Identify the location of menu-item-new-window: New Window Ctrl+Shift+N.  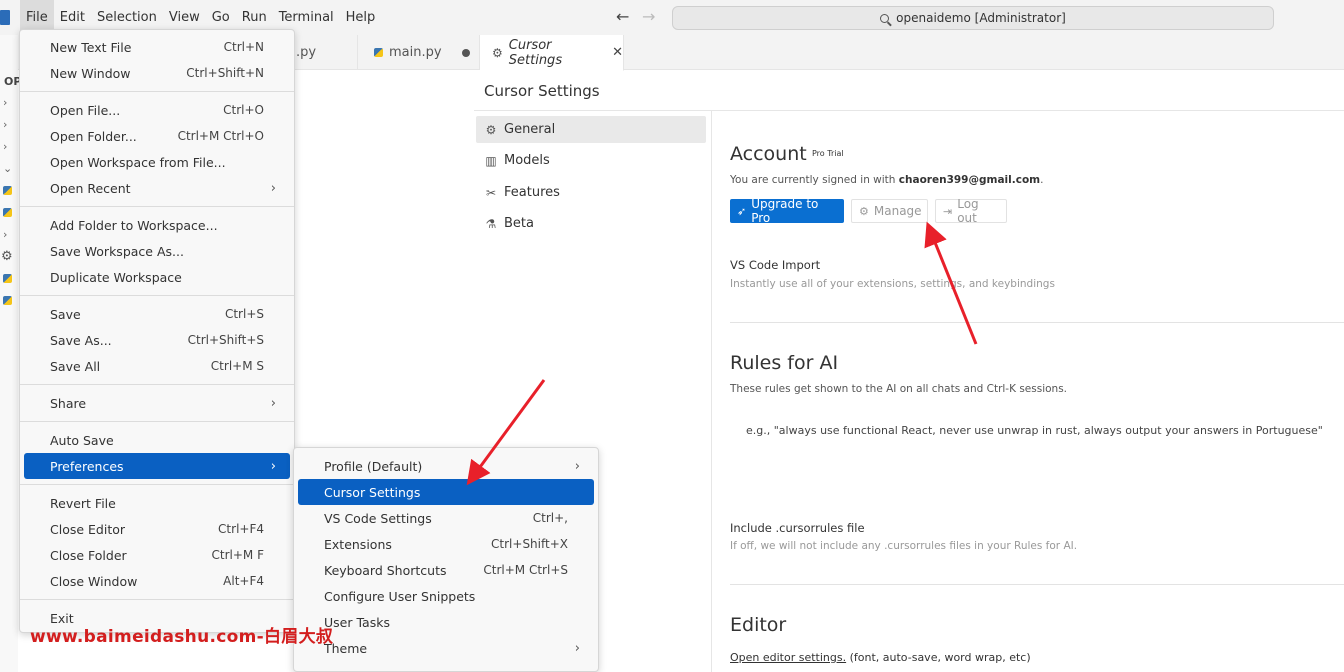
(157, 73).